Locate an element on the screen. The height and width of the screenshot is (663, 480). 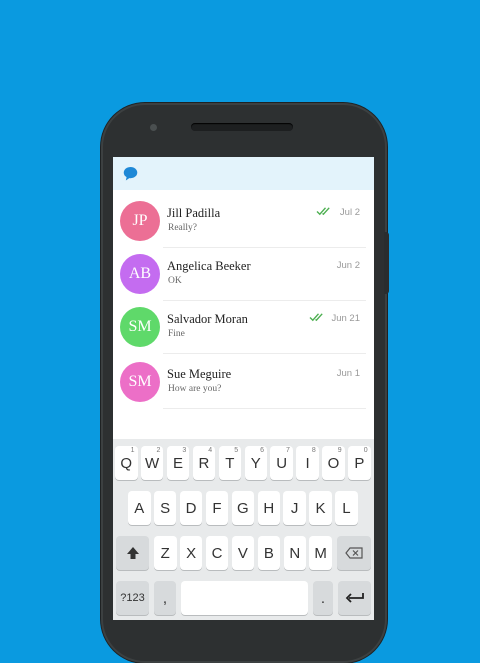
key-label: K is located at coordinates (320, 508).